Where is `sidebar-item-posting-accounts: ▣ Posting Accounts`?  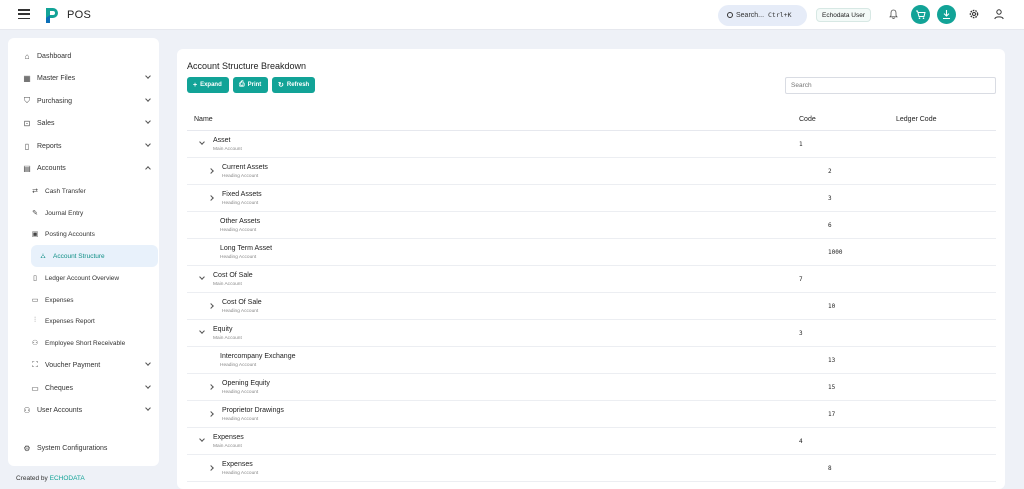
sidebar-item-posting-accounts: ▣ Posting Accounts is located at coordinates (94, 234).